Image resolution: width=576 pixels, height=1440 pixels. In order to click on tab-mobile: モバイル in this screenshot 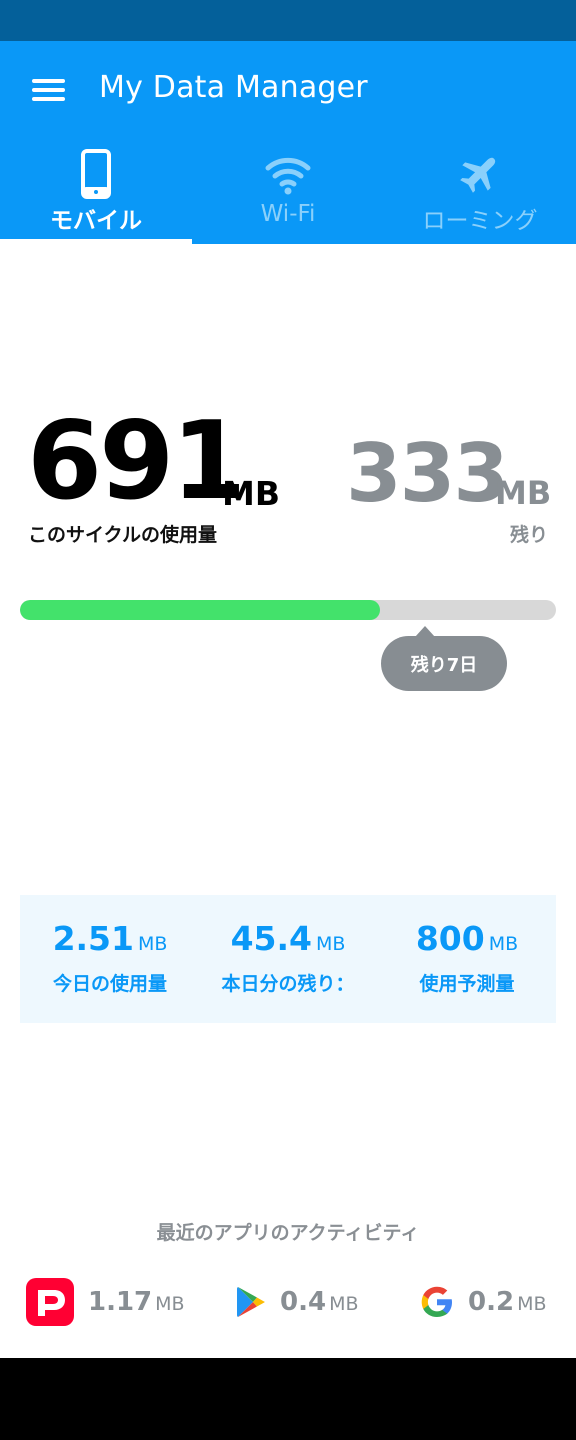, I will do `click(96, 192)`.